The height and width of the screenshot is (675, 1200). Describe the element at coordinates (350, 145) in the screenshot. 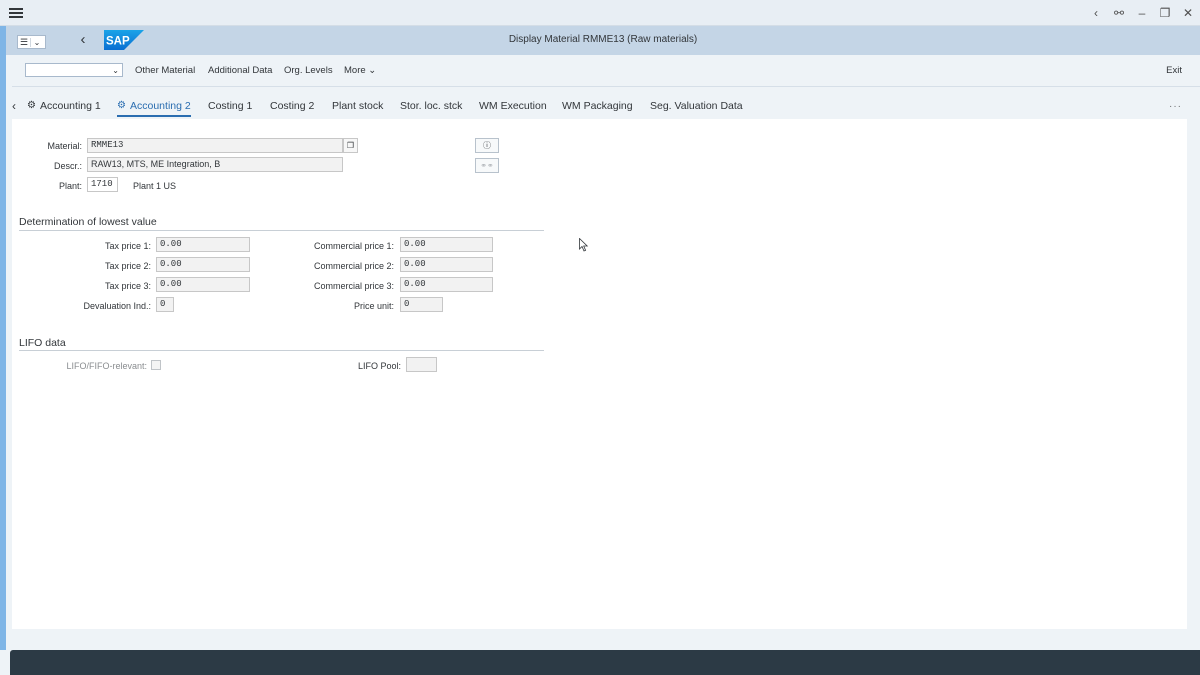

I see `copy-icon: ❐` at that location.